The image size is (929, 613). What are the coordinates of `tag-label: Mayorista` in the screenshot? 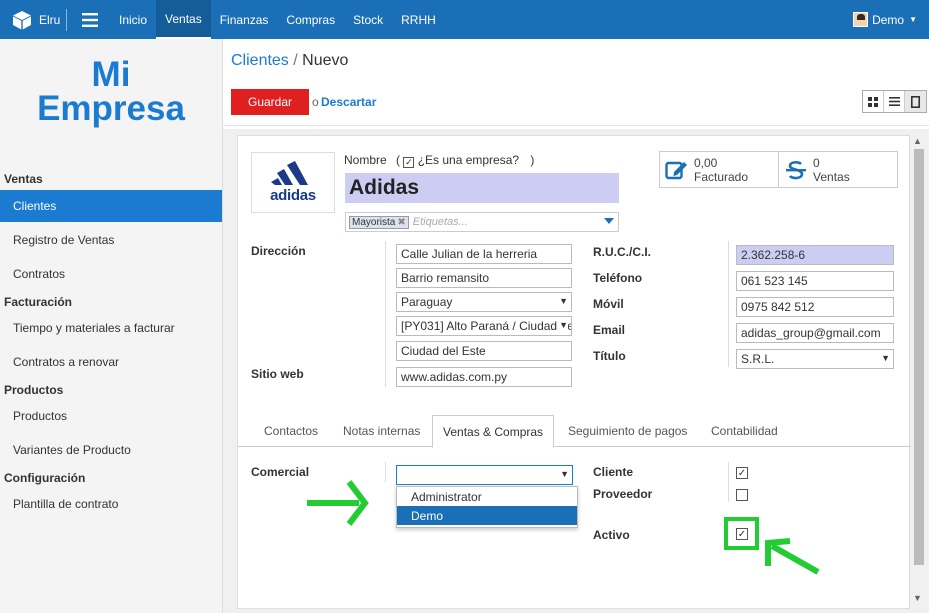 It's located at (374, 222).